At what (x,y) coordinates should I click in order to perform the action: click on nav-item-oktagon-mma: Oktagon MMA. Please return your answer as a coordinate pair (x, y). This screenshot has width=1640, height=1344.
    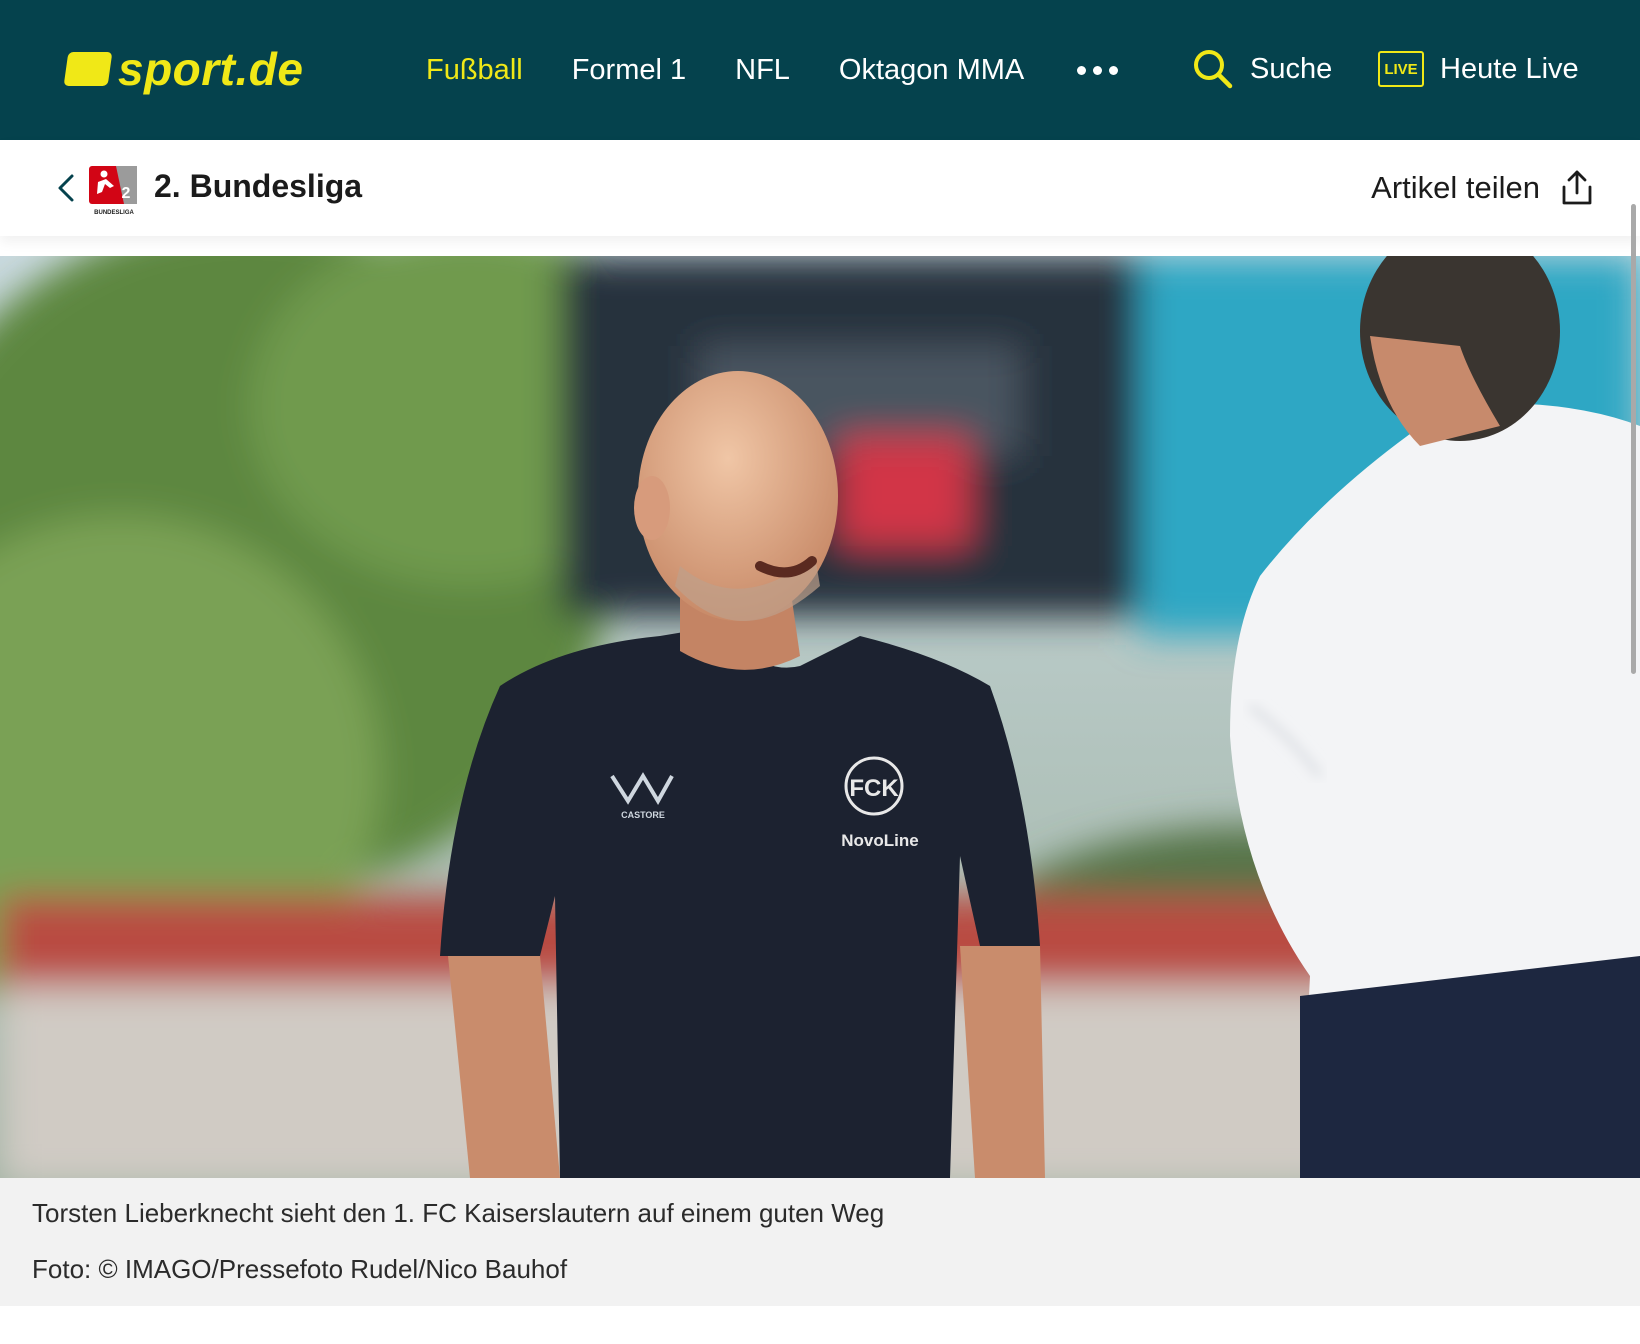
    Looking at the image, I should click on (931, 70).